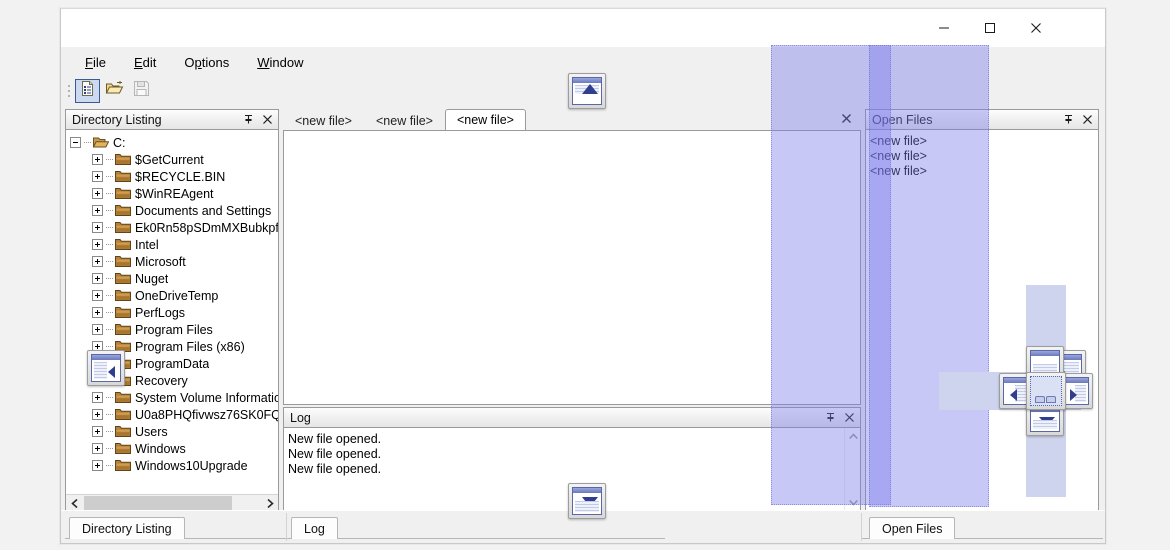  Describe the element at coordinates (852, 436) in the screenshot. I see `scroll-up-icon` at that location.